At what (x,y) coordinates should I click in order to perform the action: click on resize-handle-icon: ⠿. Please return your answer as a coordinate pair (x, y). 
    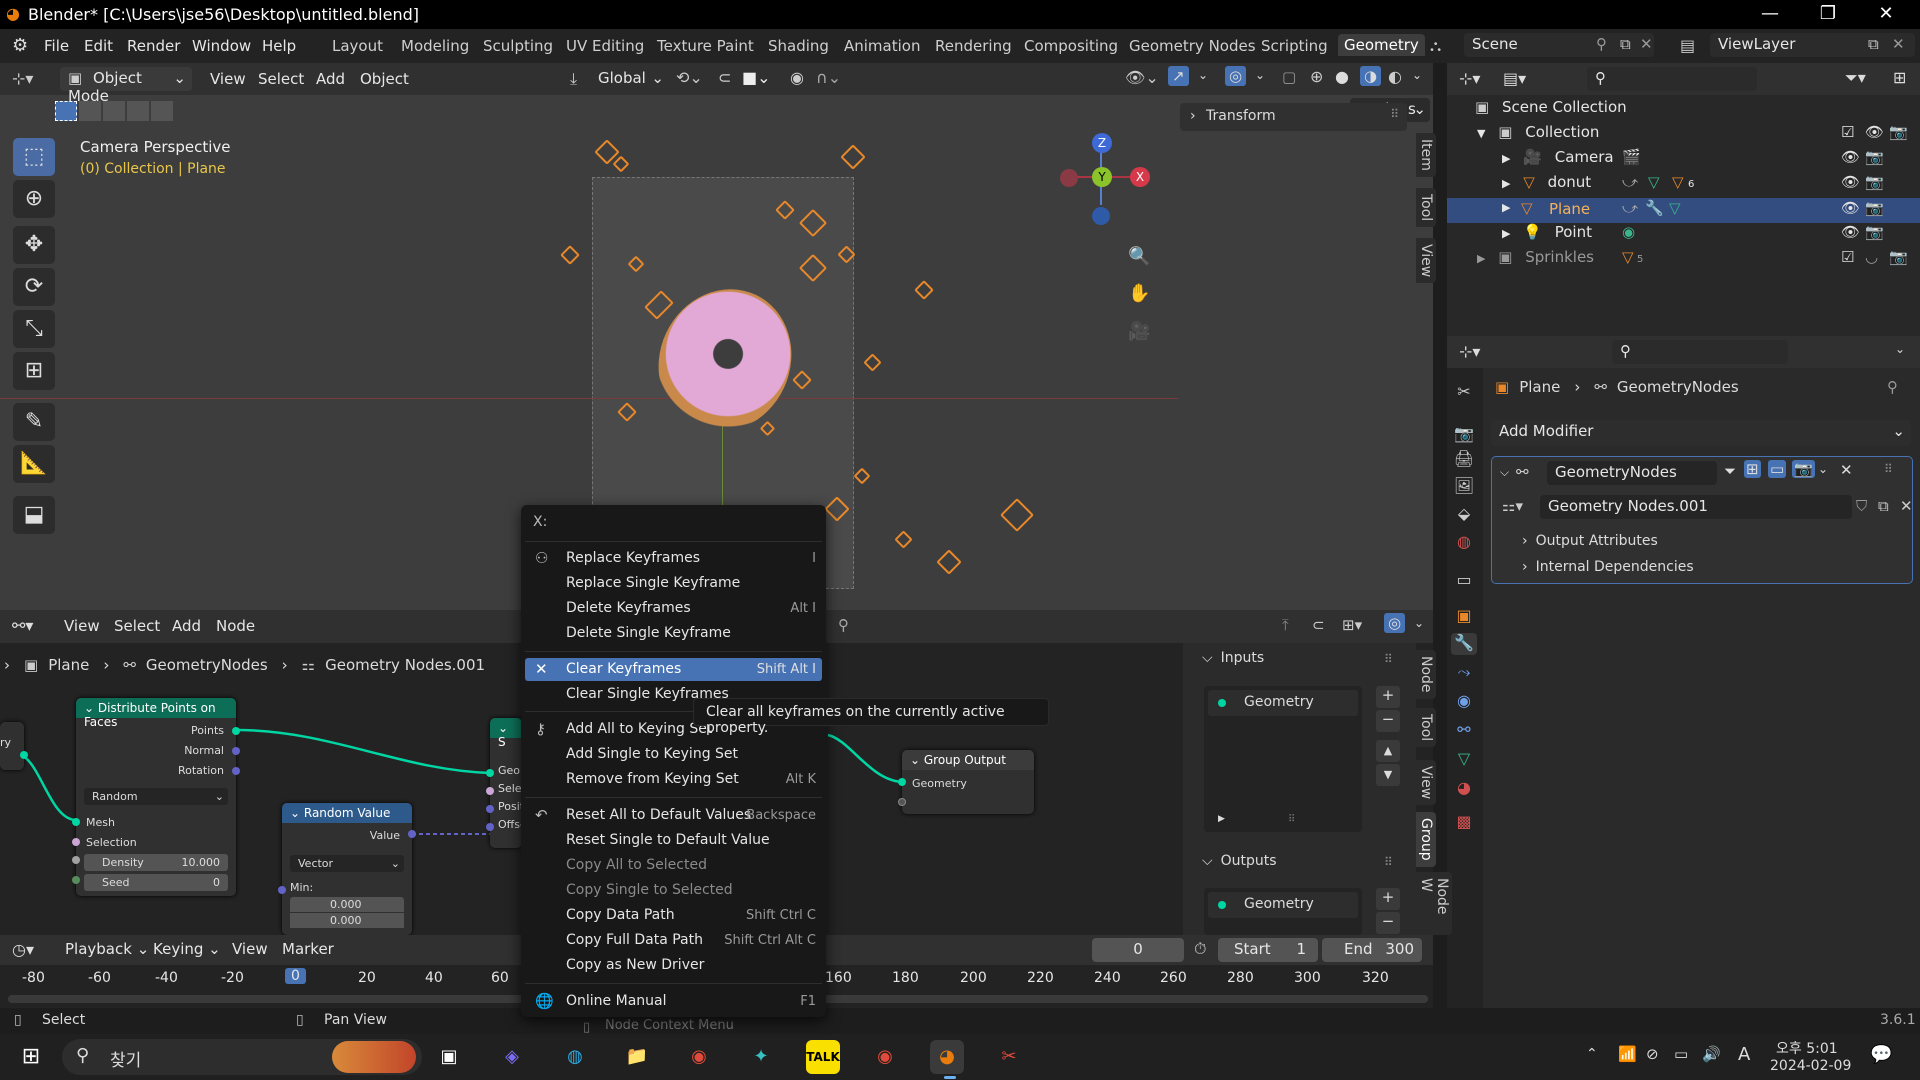
    Looking at the image, I should click on (1291, 819).